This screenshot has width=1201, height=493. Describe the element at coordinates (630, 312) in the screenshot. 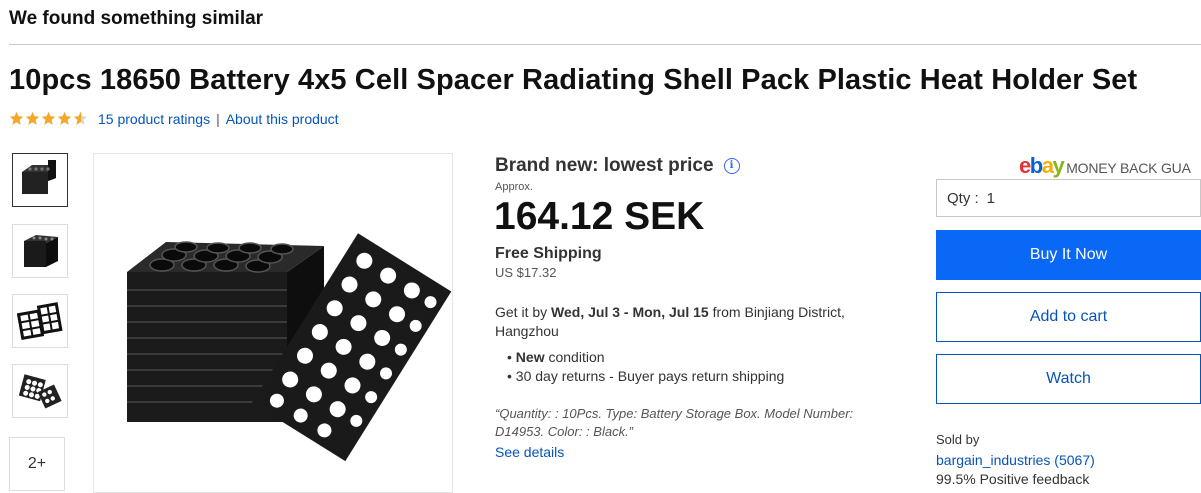

I see `delivery-dates: Wed, Jul 3 - Mon, Jul 15` at that location.